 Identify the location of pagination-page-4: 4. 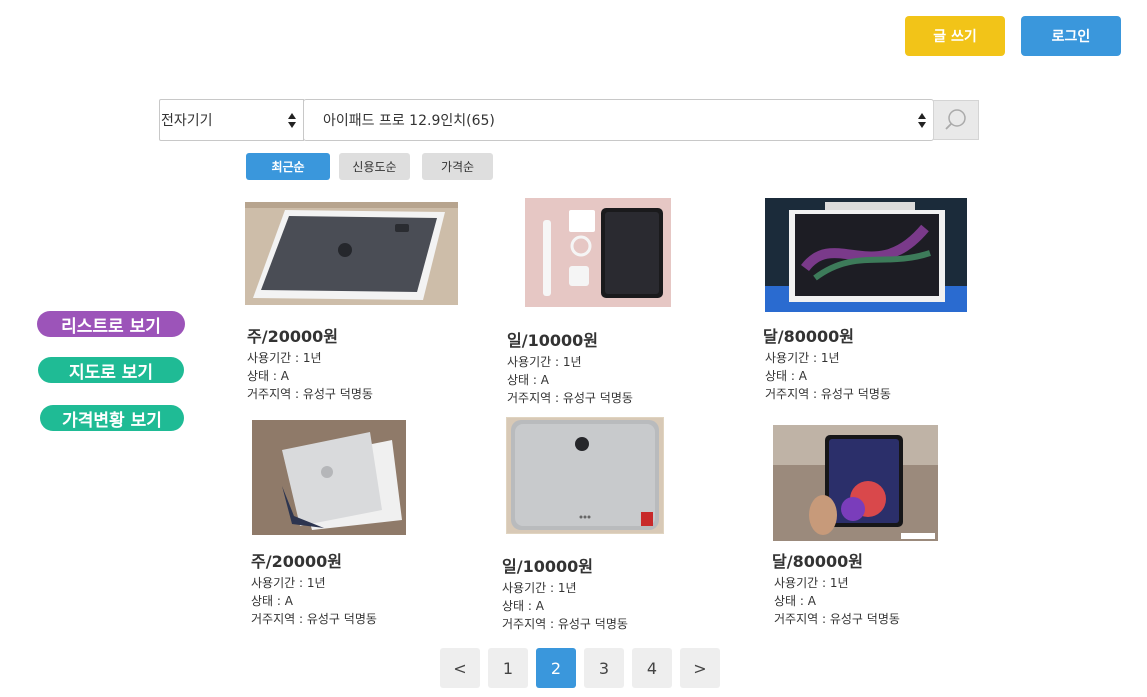
(652, 668).